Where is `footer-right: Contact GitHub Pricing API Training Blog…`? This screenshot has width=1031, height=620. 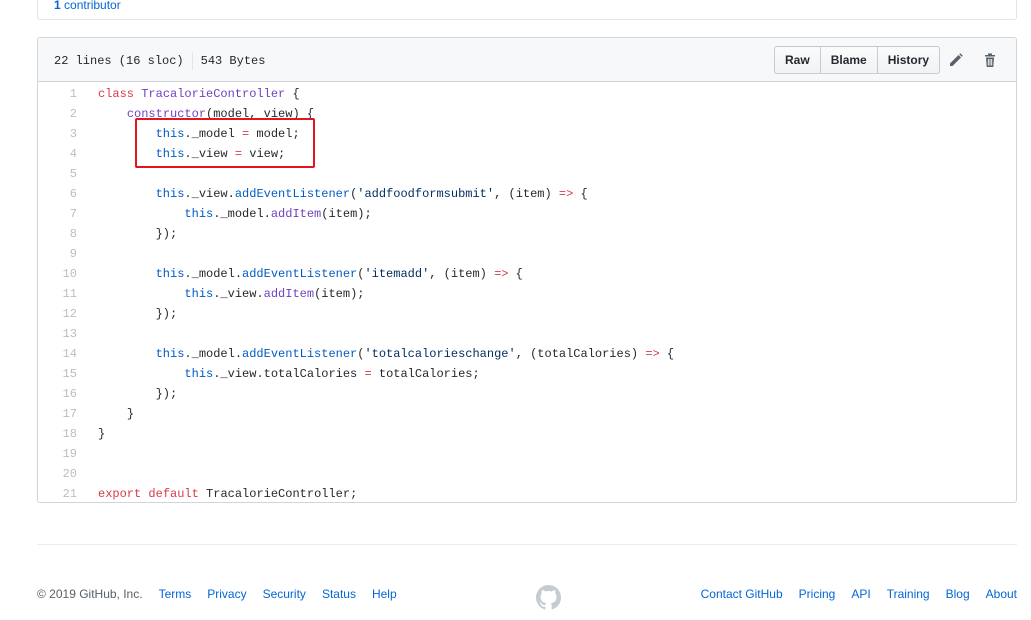
footer-right: Contact GitHub Pricing API Training Blog… is located at coordinates (851, 594).